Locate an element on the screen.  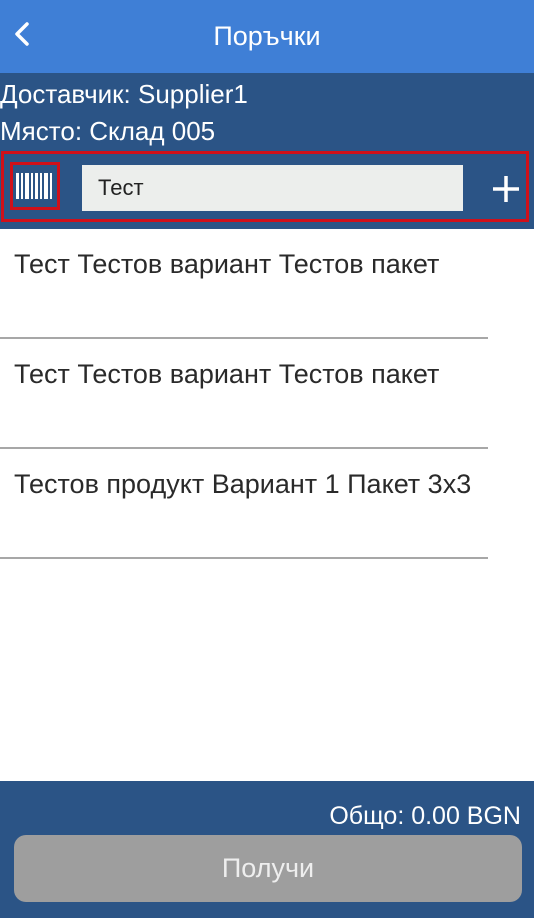
location-label: Място: Склад 005 is located at coordinates (108, 131).